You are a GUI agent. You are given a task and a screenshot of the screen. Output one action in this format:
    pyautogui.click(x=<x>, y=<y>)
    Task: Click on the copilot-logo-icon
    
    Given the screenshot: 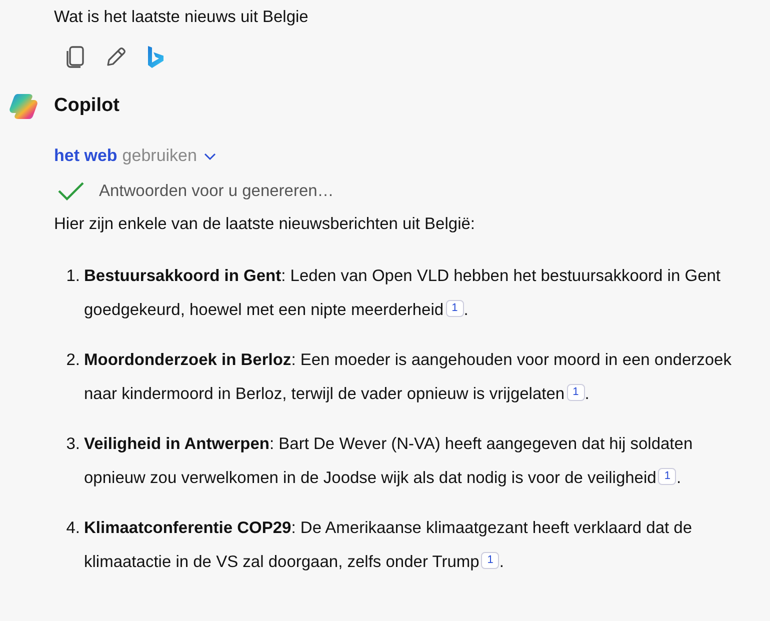 What is the action you would take?
    pyautogui.click(x=24, y=106)
    